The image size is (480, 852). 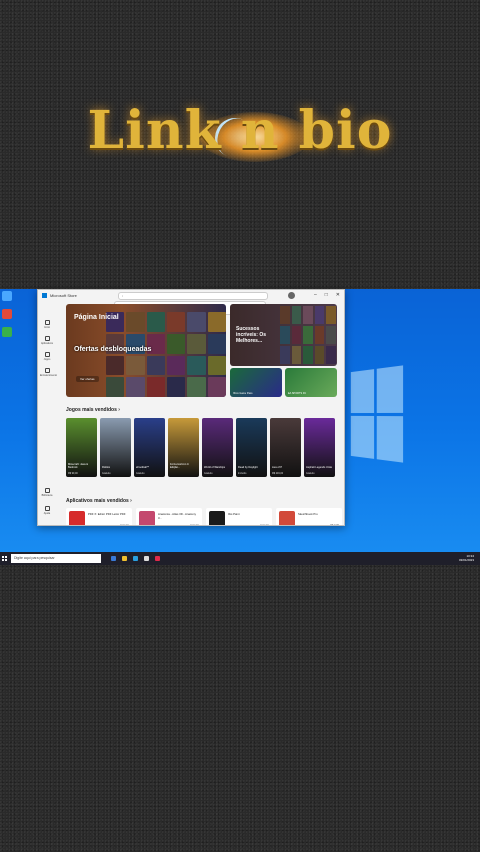 What do you see at coordinates (93, 410) in the screenshot?
I see `top-games-title: Jogos mais vendidos ›` at bounding box center [93, 410].